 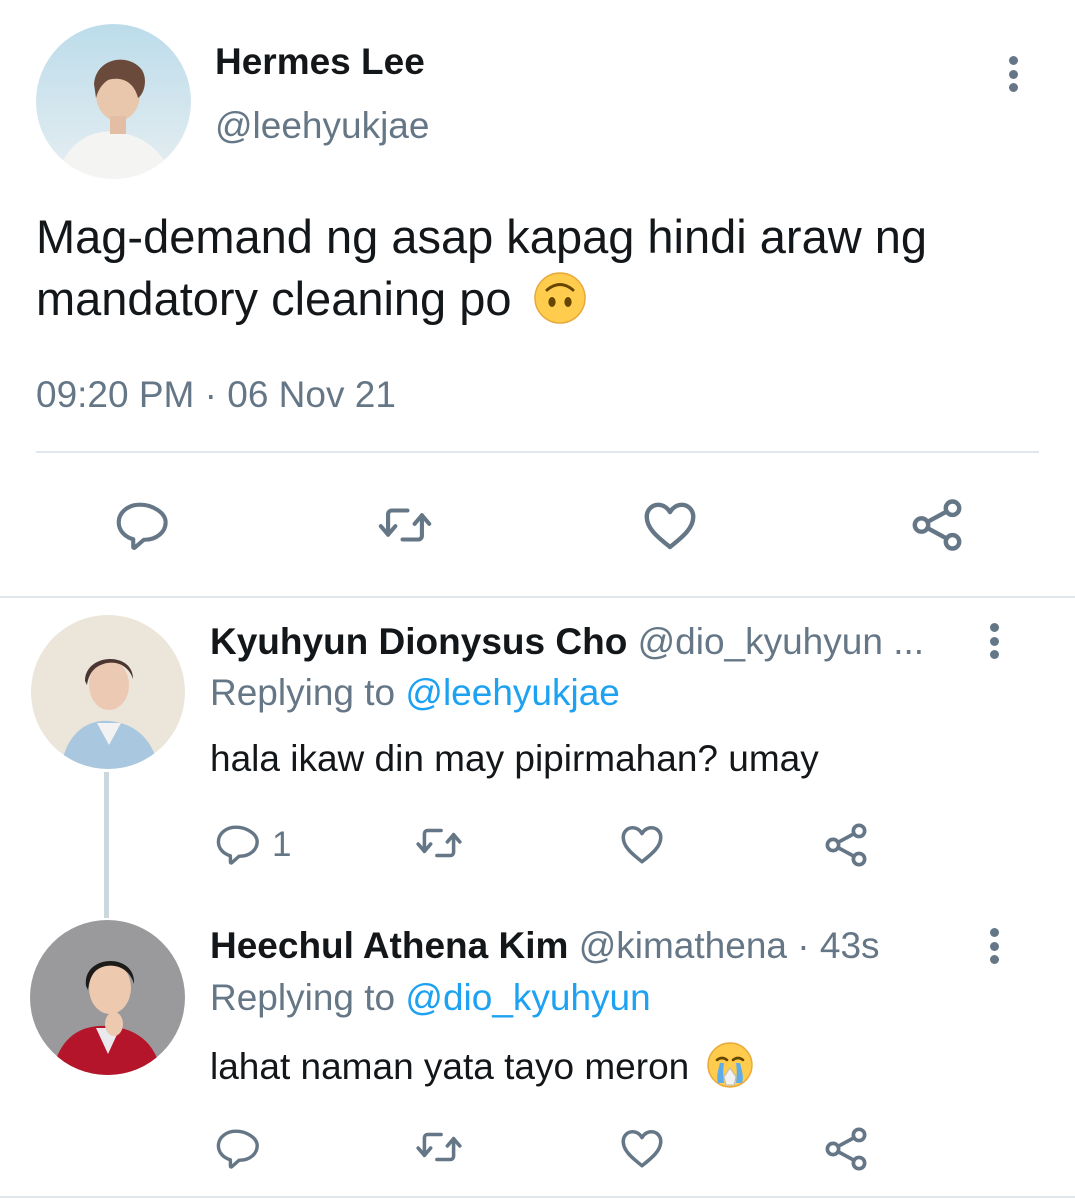 What do you see at coordinates (527, 997) in the screenshot?
I see `replying-to-link: @dio_kyuhyun` at bounding box center [527, 997].